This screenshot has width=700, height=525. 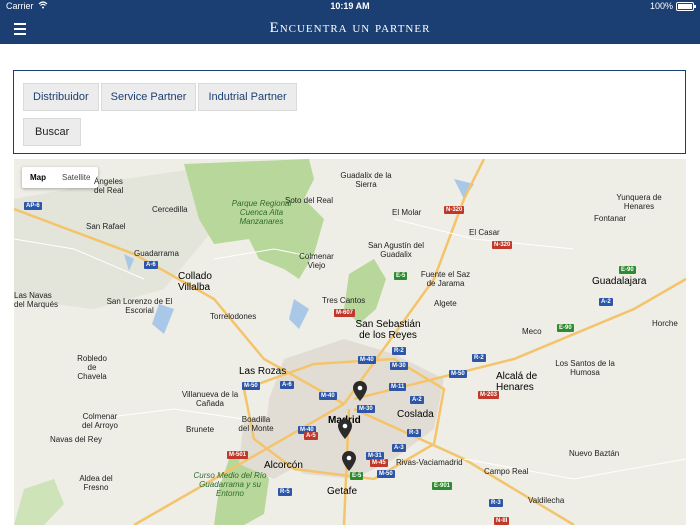 I want to click on map-label-villanueva: Villanueva de la Cañada, so click(x=210, y=399).